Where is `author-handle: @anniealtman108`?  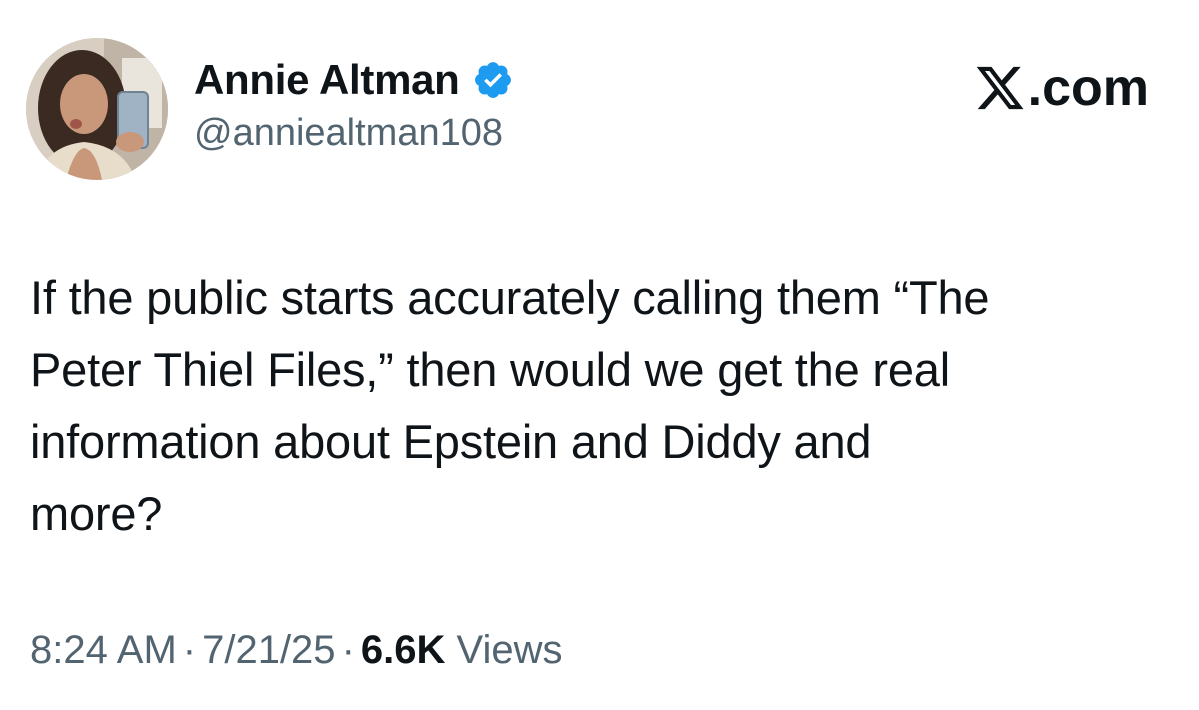
author-handle: @anniealtman108 is located at coordinates (348, 133).